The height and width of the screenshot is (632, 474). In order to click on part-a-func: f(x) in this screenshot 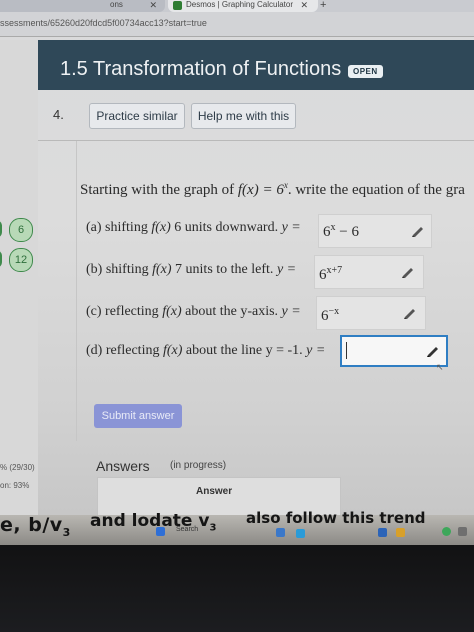, I will do `click(161, 227)`.